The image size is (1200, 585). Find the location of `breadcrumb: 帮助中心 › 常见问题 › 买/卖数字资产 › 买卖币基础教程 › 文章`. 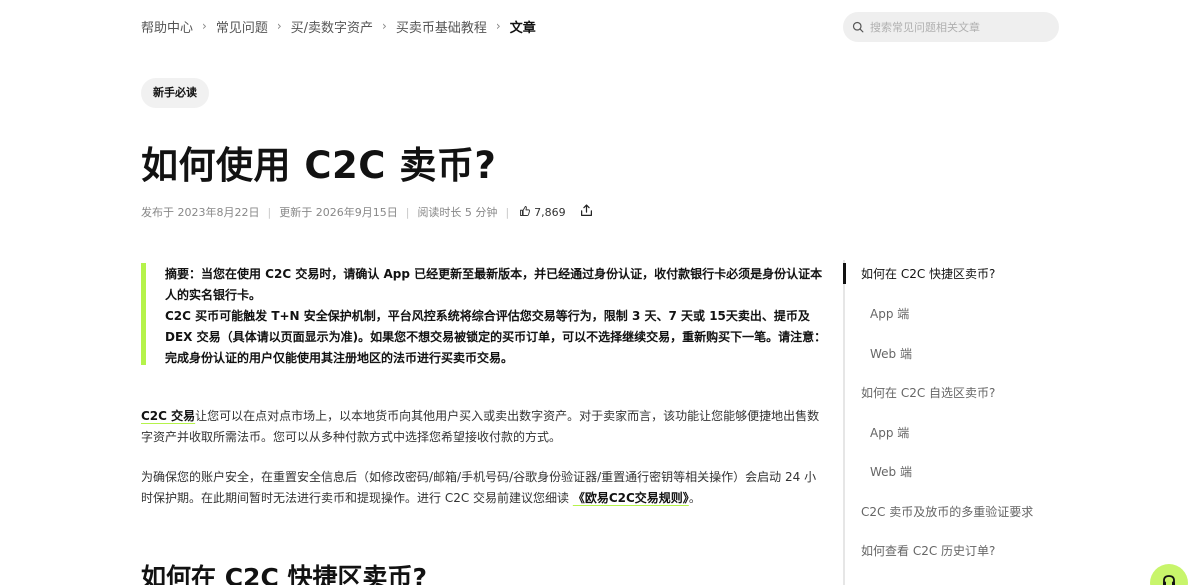

breadcrumb: 帮助中心 › 常见问题 › 买/卖数字资产 › 买卖币基础教程 › 文章 is located at coordinates (338, 26).